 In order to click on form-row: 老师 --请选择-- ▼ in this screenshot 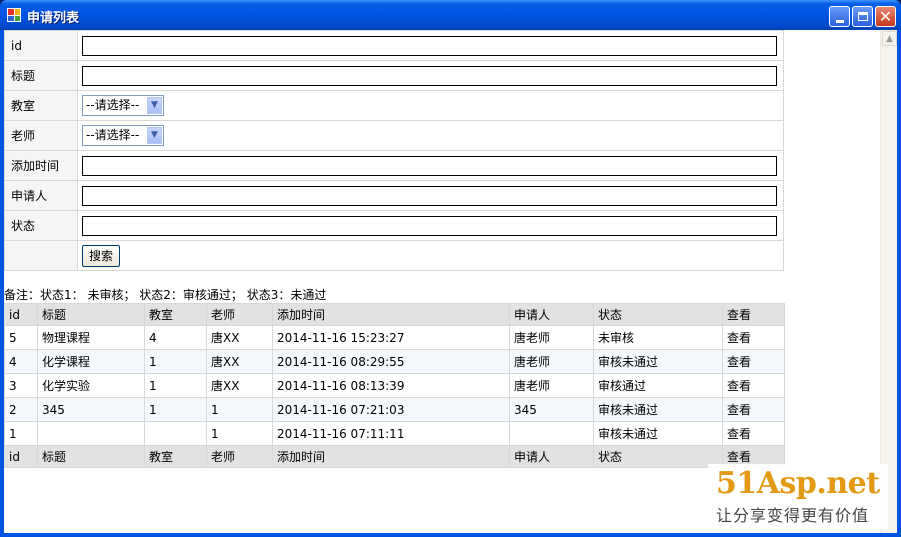, I will do `click(394, 135)`.